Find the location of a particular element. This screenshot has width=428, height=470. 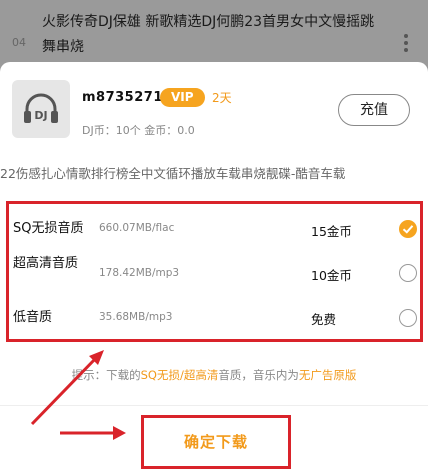

quality-option-hq: 超高清音质 178.42MB/mp3 10金币 is located at coordinates (214, 275).